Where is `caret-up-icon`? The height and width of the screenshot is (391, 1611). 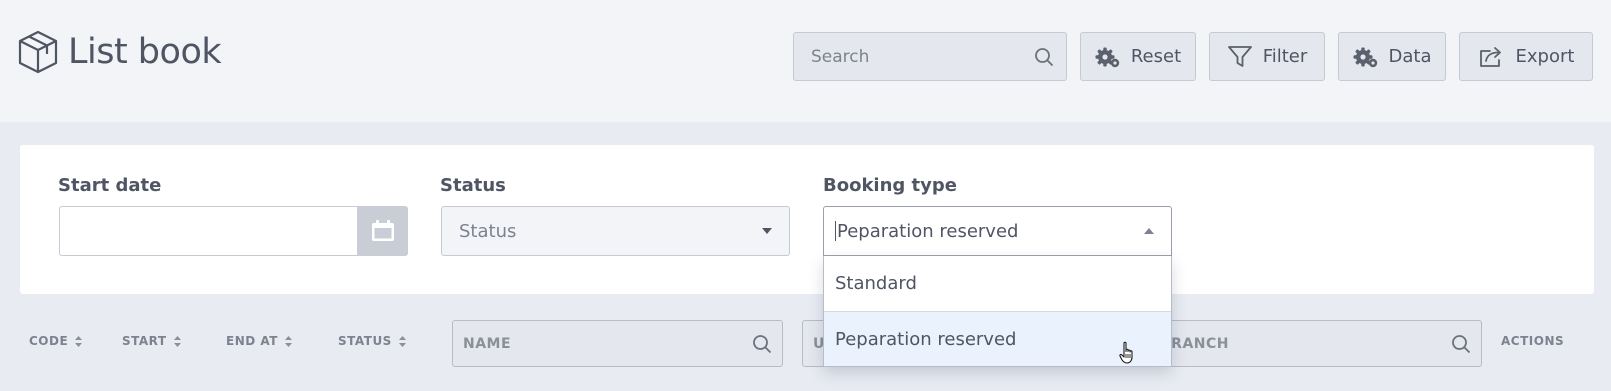 caret-up-icon is located at coordinates (1149, 231).